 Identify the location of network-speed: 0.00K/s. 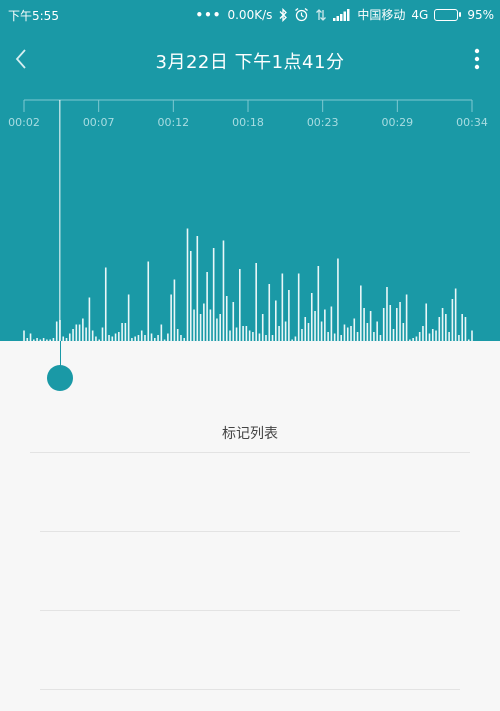
(250, 14).